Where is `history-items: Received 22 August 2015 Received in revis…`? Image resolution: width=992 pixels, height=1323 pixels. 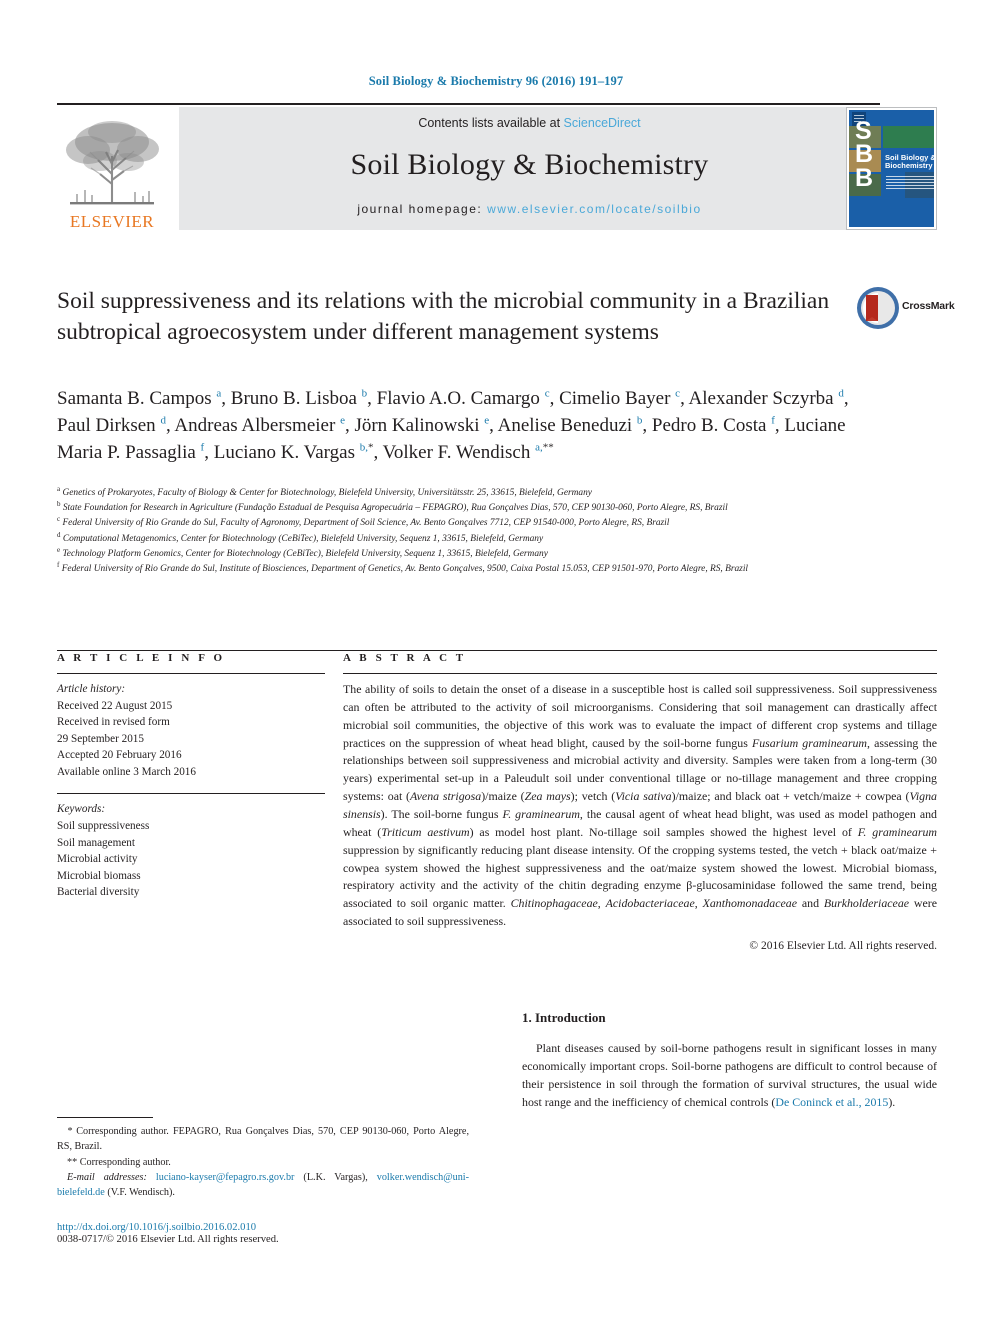
history-items: Received 22 August 2015 Received in revis… is located at coordinates (191, 739).